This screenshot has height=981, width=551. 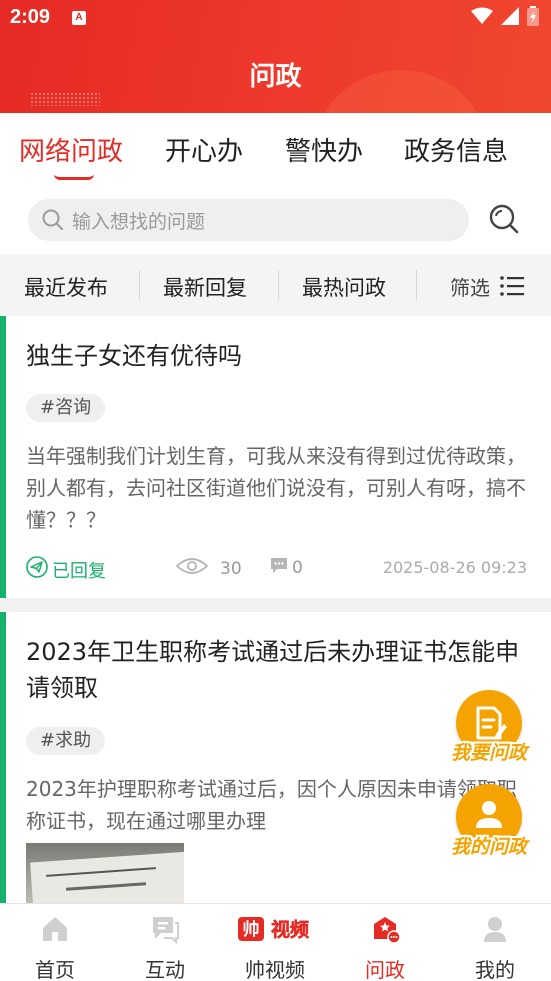 I want to click on comment-count-value: 0, so click(x=297, y=567).